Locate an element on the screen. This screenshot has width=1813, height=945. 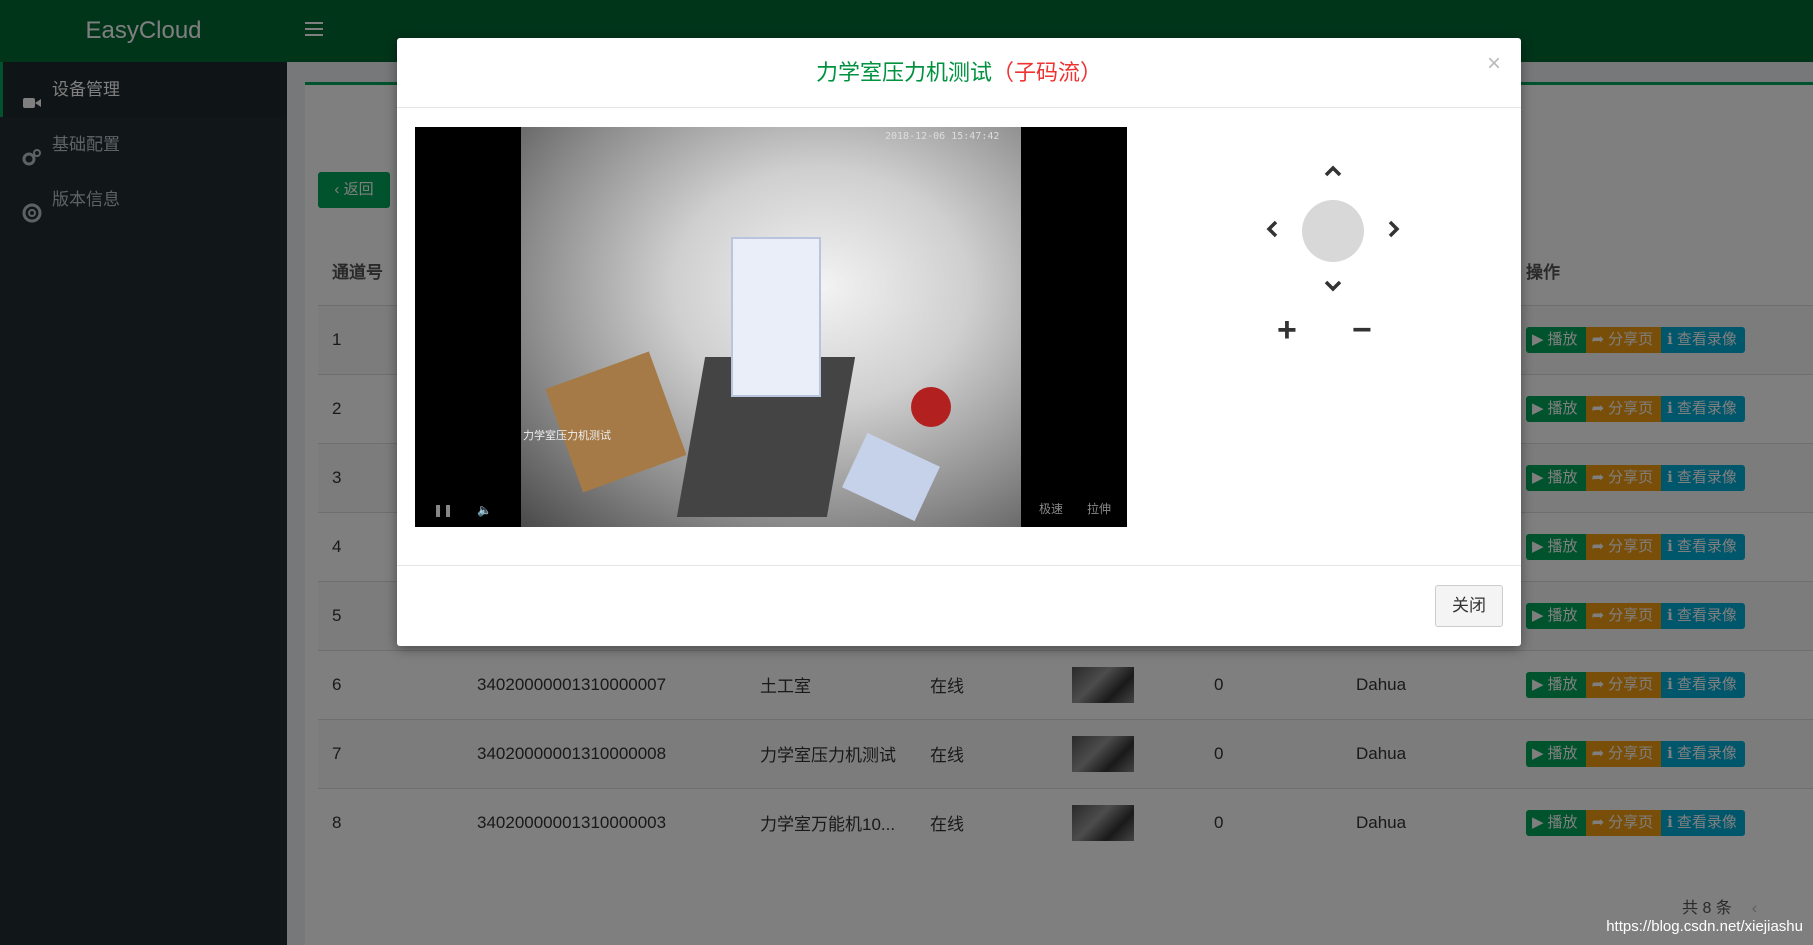
modal-title: 力学室压力机测试 is located at coordinates (903, 72).